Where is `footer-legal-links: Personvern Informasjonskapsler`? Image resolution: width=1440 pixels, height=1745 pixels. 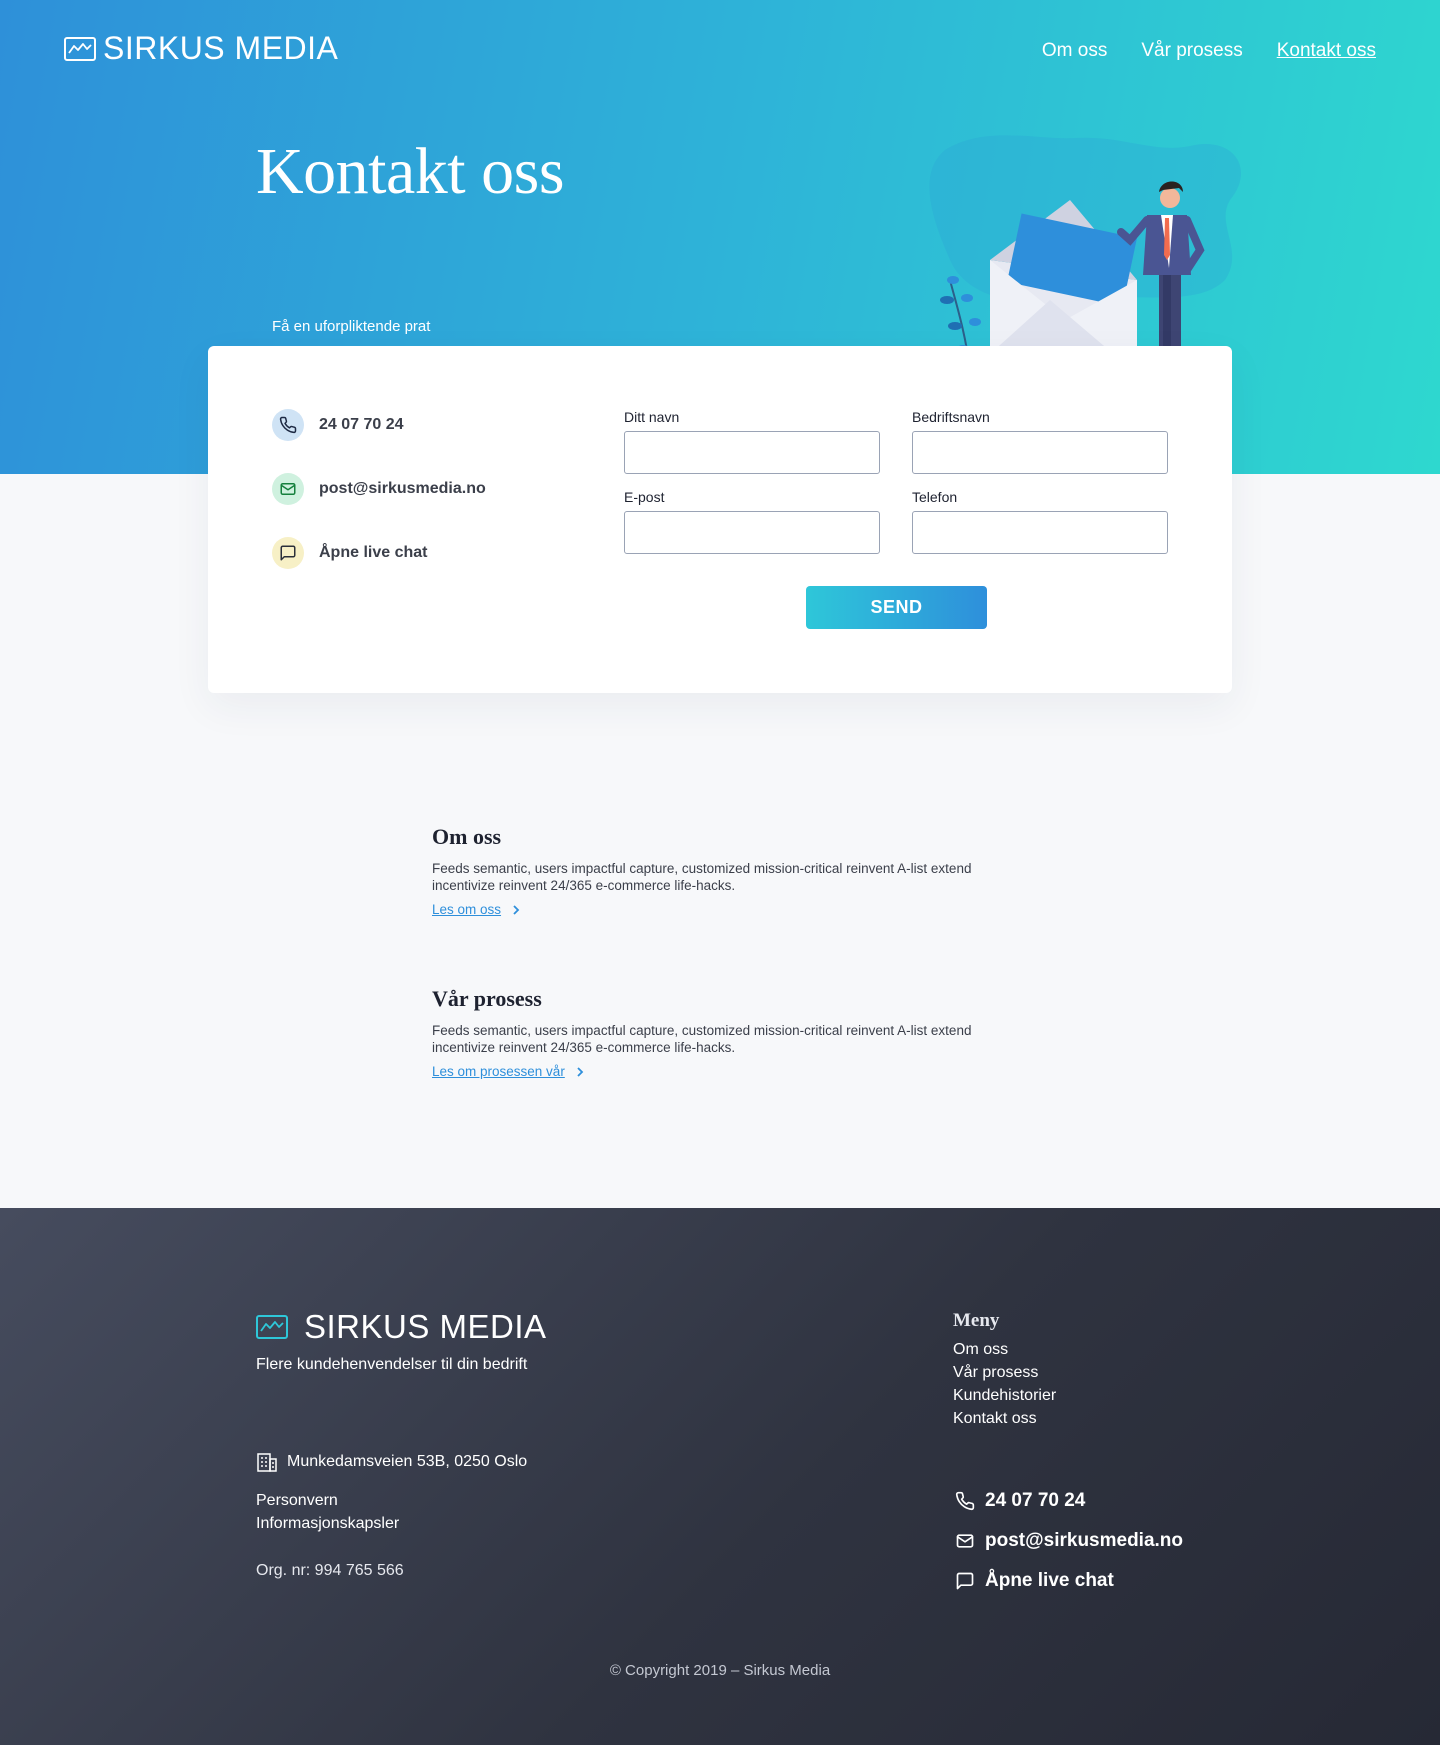 footer-legal-links: Personvern Informasjonskapsler is located at coordinates (327, 1512).